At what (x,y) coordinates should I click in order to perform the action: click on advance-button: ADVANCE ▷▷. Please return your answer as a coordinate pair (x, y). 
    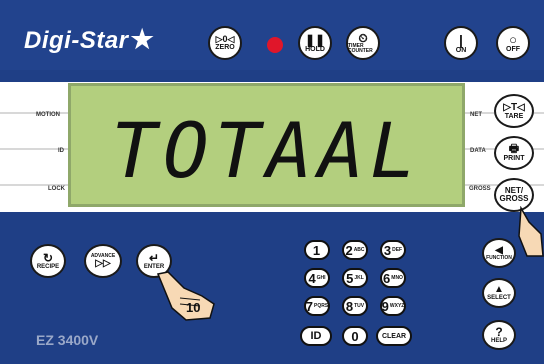
    Looking at the image, I should click on (103, 261).